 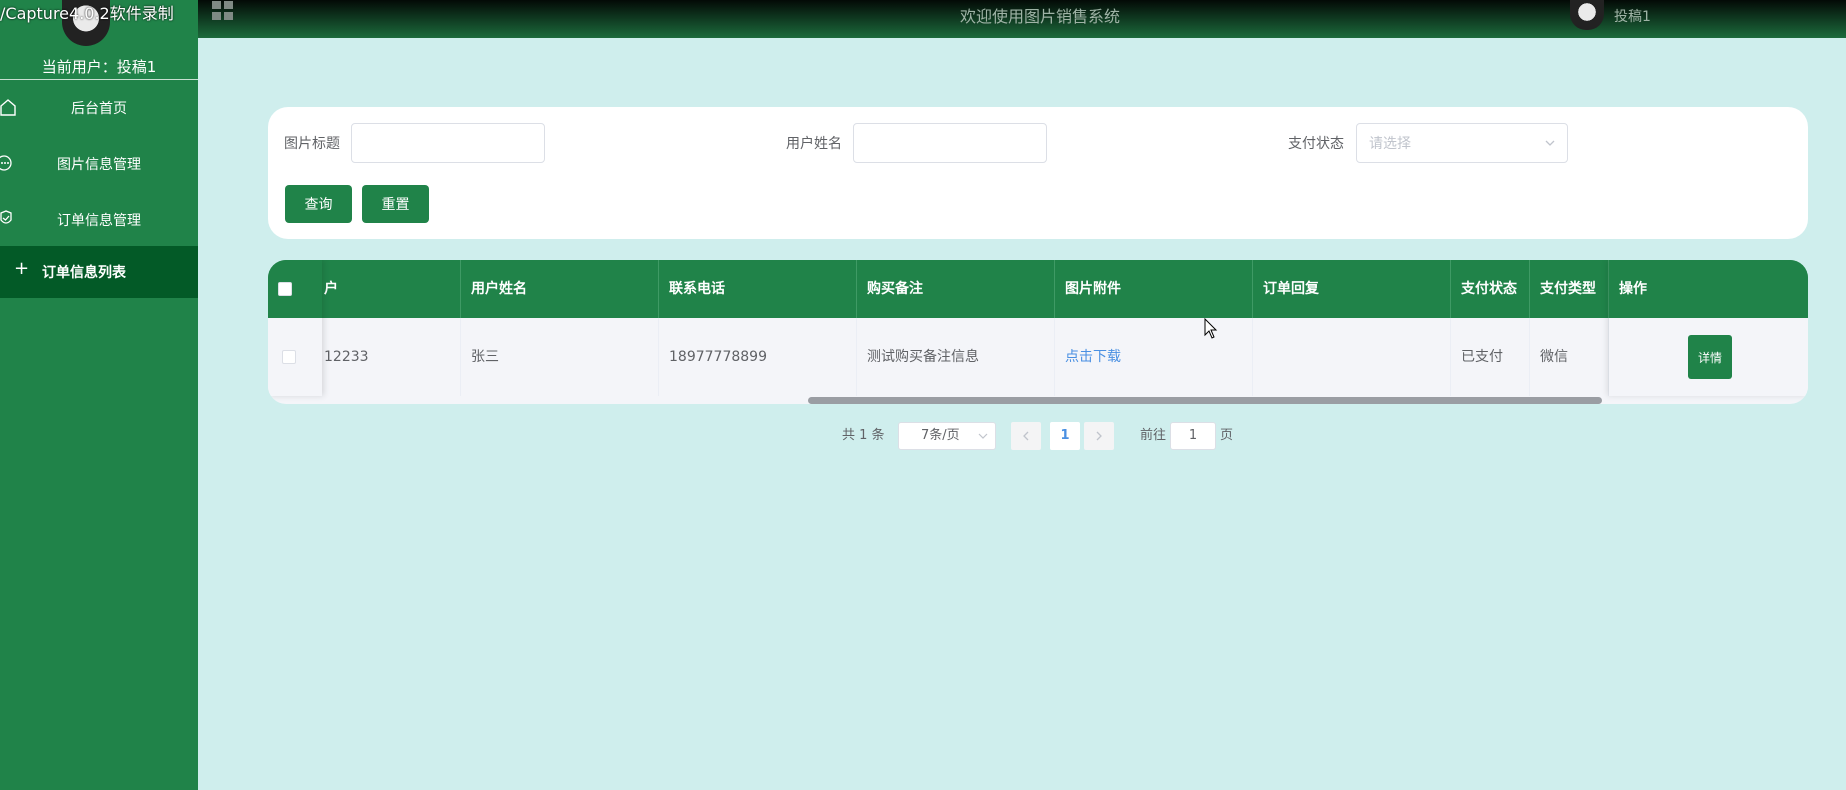 What do you see at coordinates (1708, 289) in the screenshot?
I see `column-header-action: 操作` at bounding box center [1708, 289].